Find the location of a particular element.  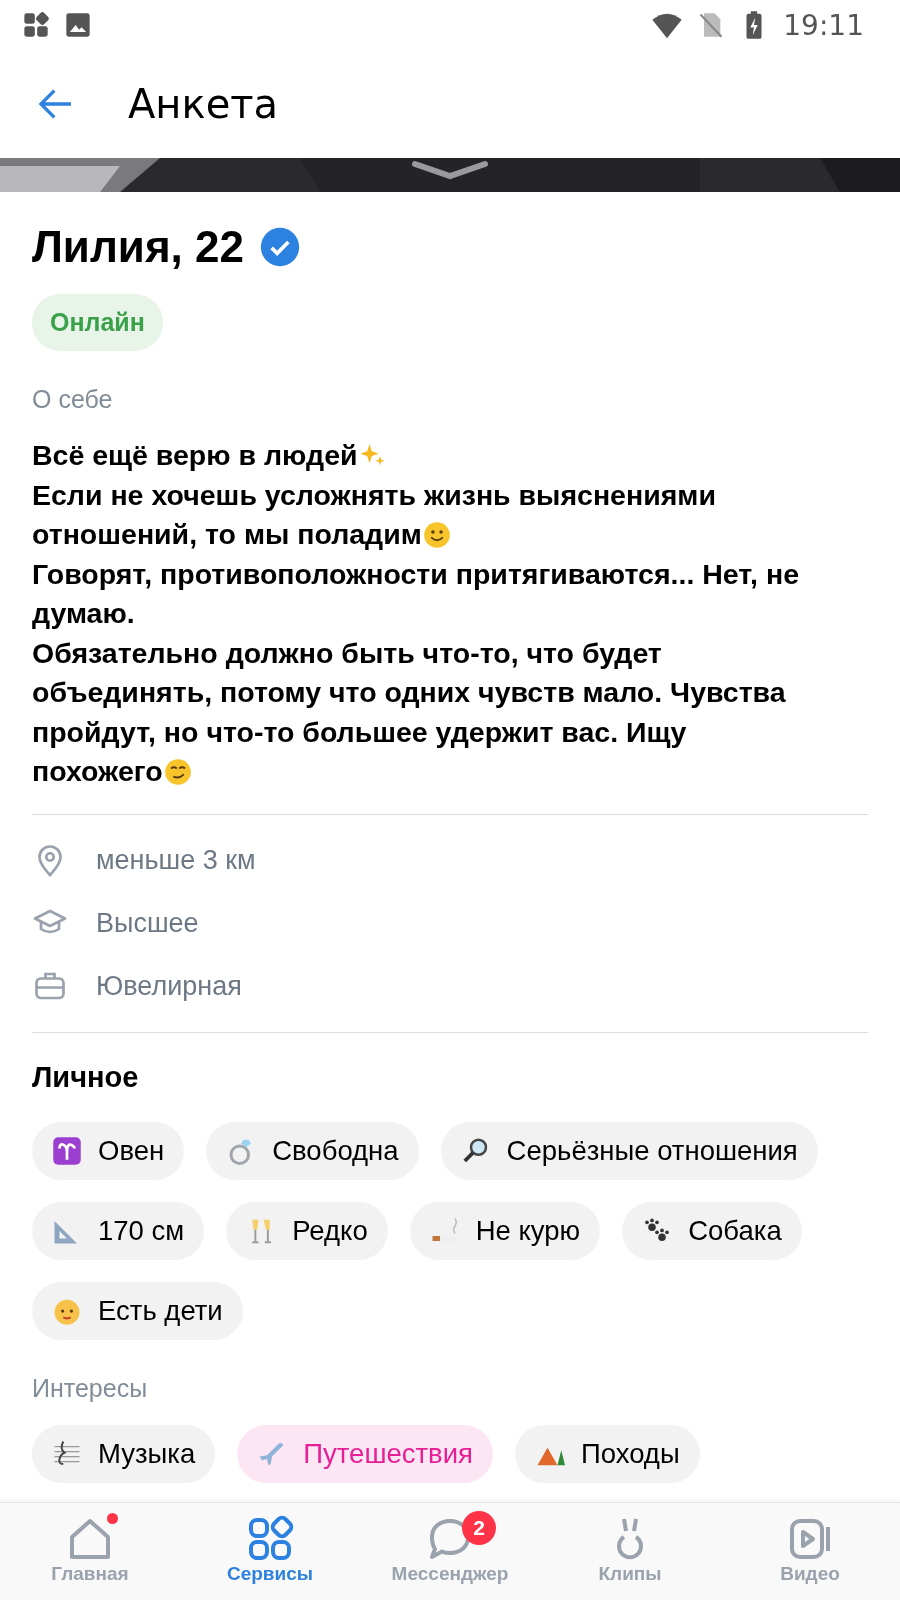

services-icon is located at coordinates (270, 1539).